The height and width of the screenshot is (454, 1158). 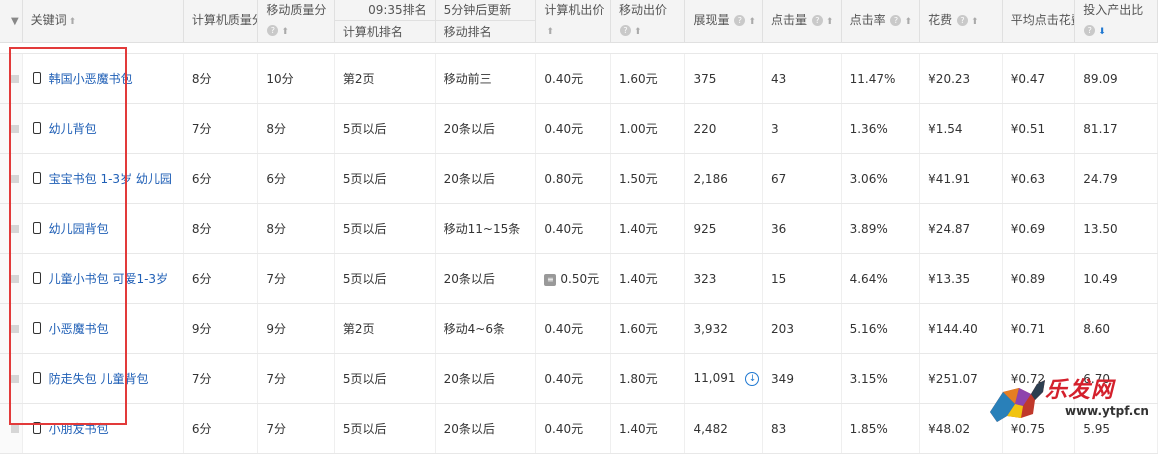 I want to click on bid-edit-icon: ≡, so click(x=550, y=279).